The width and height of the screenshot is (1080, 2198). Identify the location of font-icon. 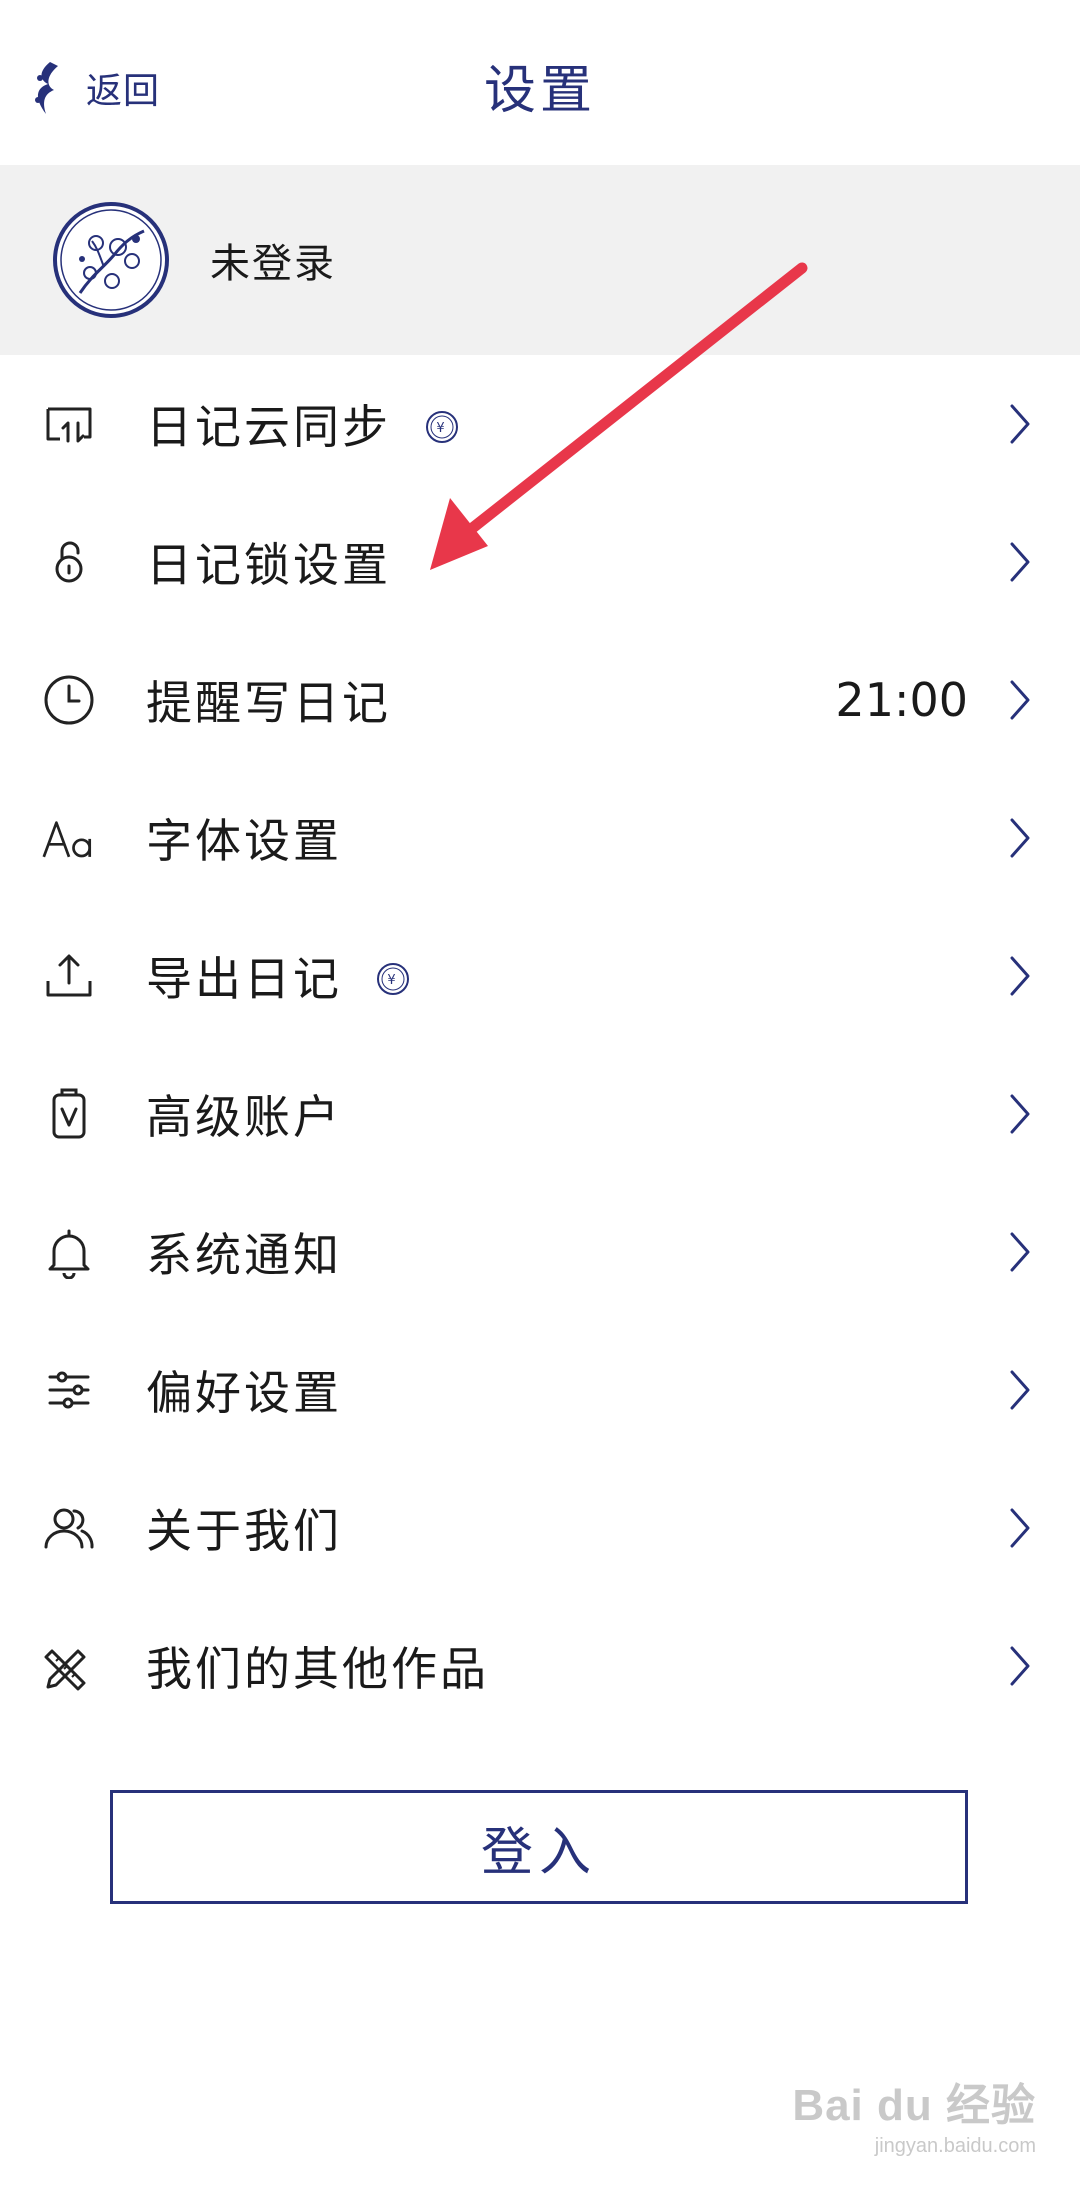
(69, 838).